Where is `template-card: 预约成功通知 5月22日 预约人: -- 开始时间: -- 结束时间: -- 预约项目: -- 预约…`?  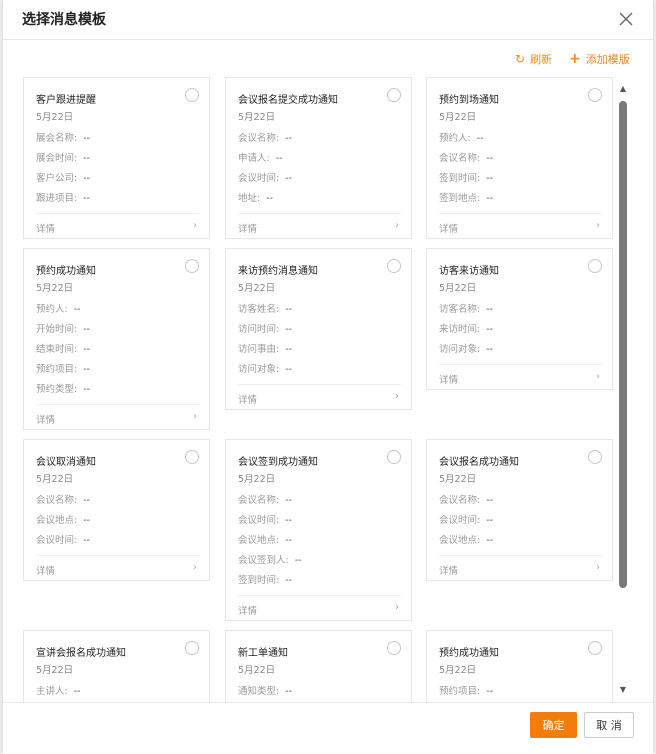 template-card: 预约成功通知 5月22日 预约人: -- 开始时间: -- 结束时间: -- 预约项目: -- 预约… is located at coordinates (116, 339).